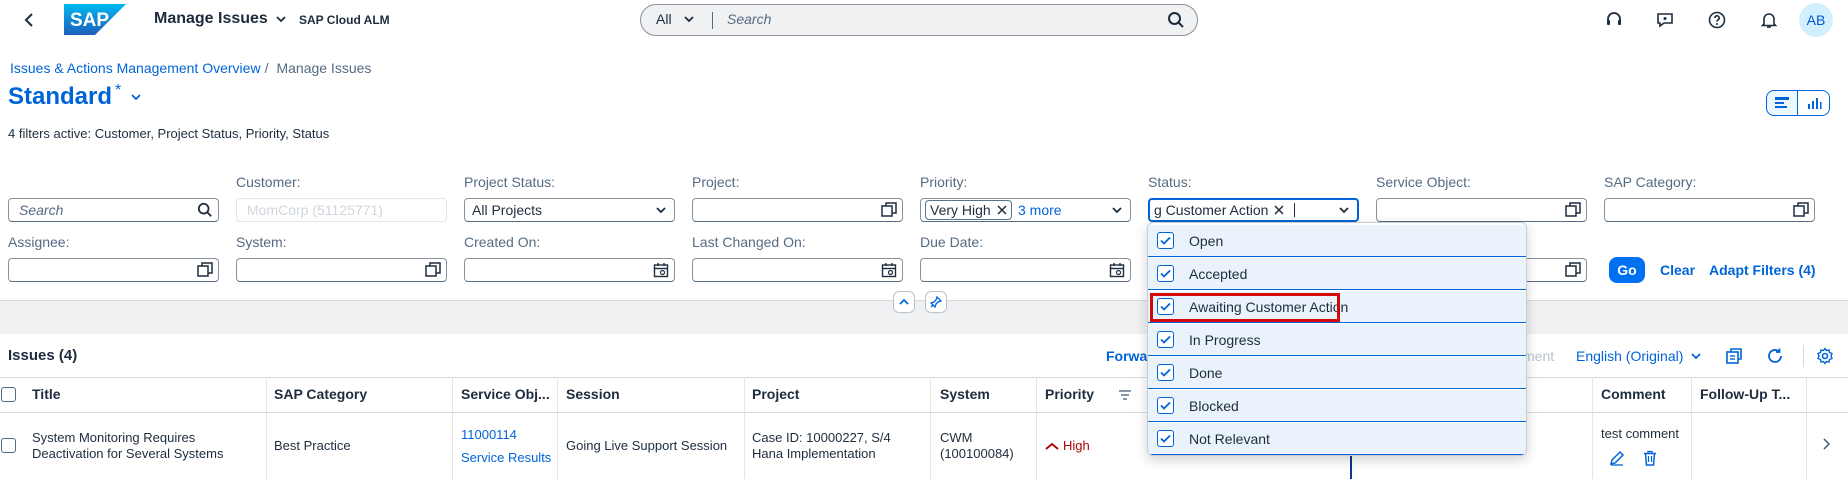 The height and width of the screenshot is (479, 1848). Describe the element at coordinates (1639, 356) in the screenshot. I see `language-select: English (Original)` at that location.